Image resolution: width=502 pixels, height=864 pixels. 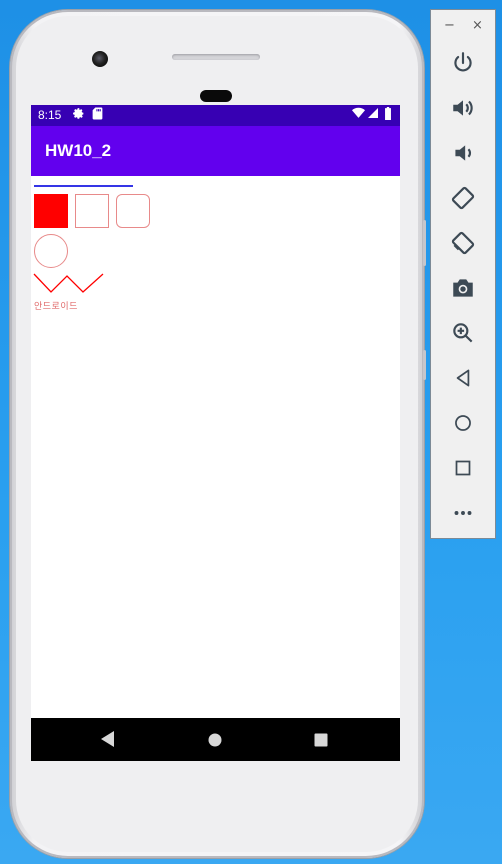 What do you see at coordinates (216, 57) in the screenshot?
I see `earpiece-speaker` at bounding box center [216, 57].